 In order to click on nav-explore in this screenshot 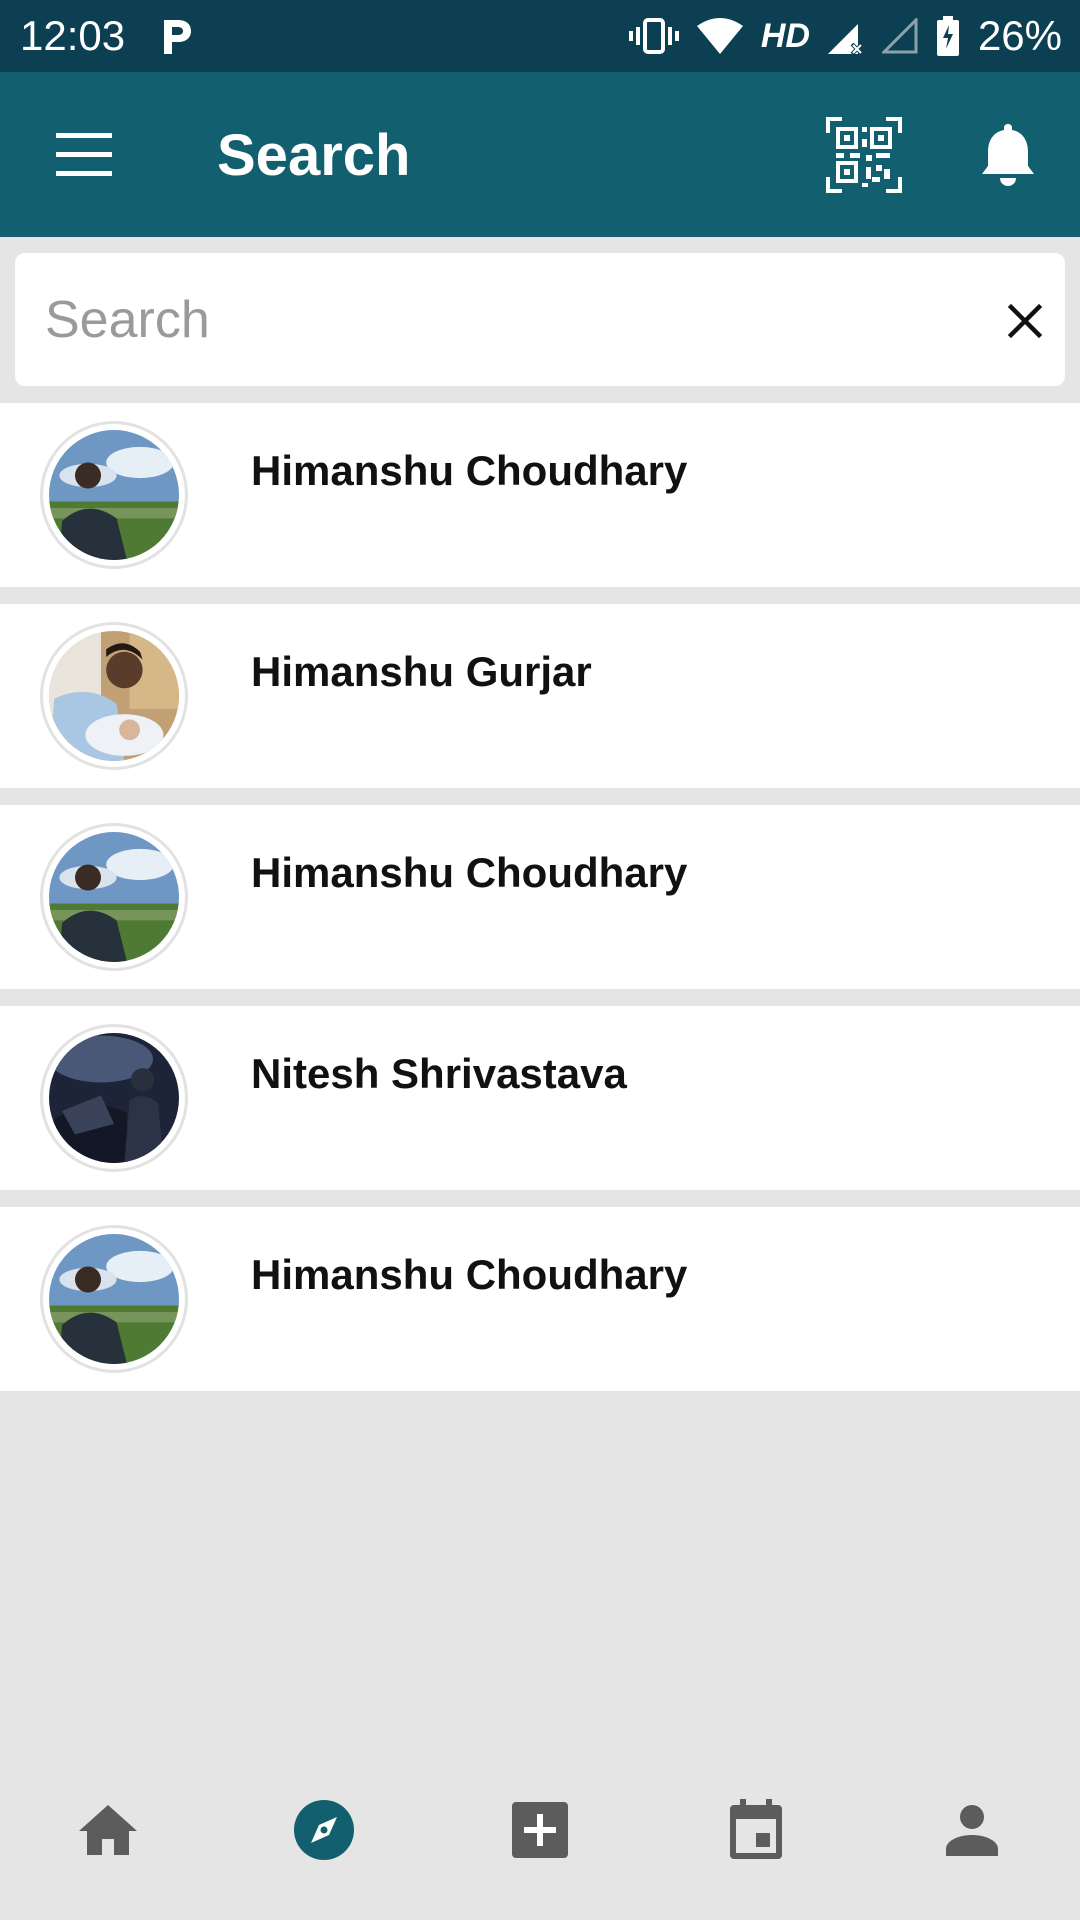, I will do `click(324, 1830)`.